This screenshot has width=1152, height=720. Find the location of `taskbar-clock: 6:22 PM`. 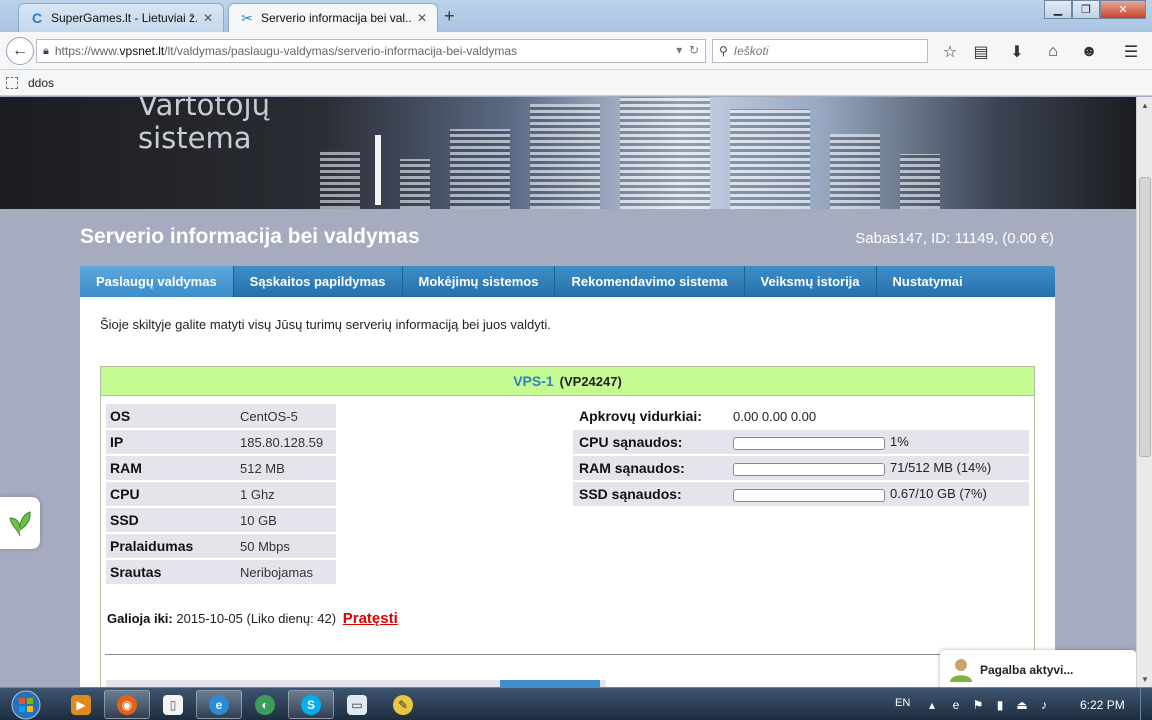

taskbar-clock: 6:22 PM is located at coordinates (1102, 705).